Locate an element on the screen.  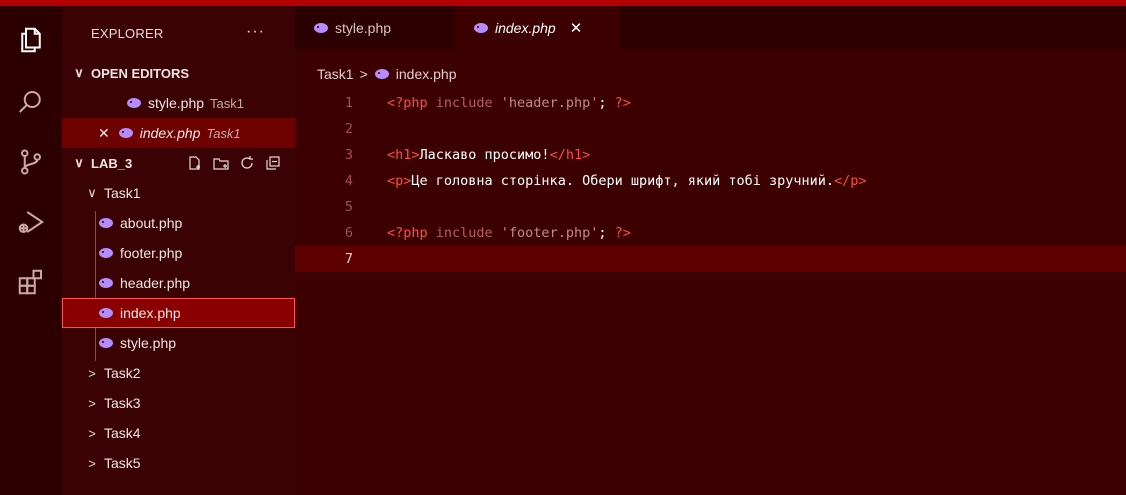
line-number: 3 is located at coordinates (348, 155).